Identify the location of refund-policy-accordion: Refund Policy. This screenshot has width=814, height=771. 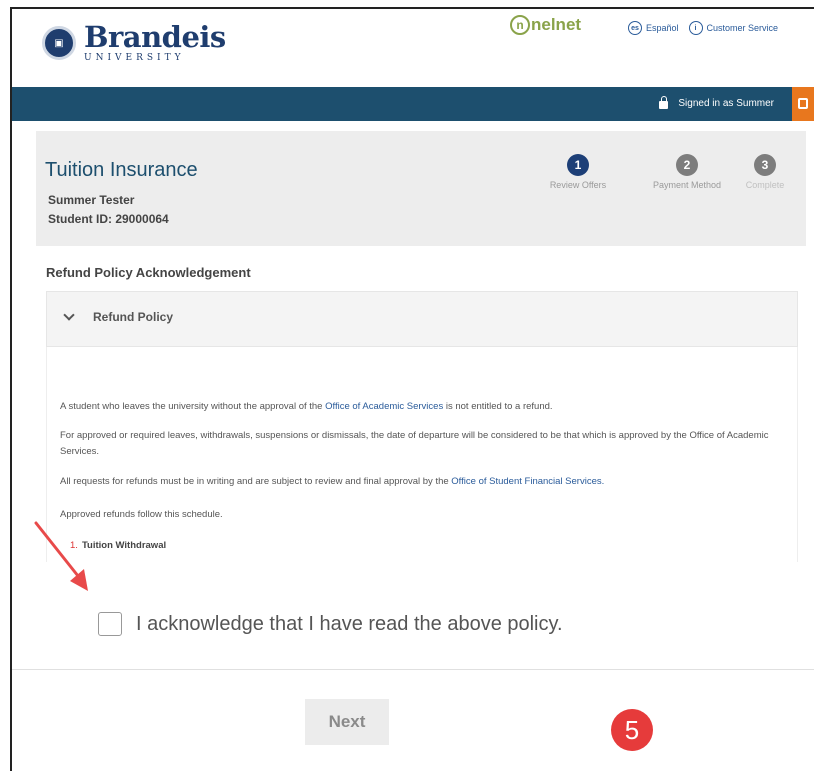
(422, 319).